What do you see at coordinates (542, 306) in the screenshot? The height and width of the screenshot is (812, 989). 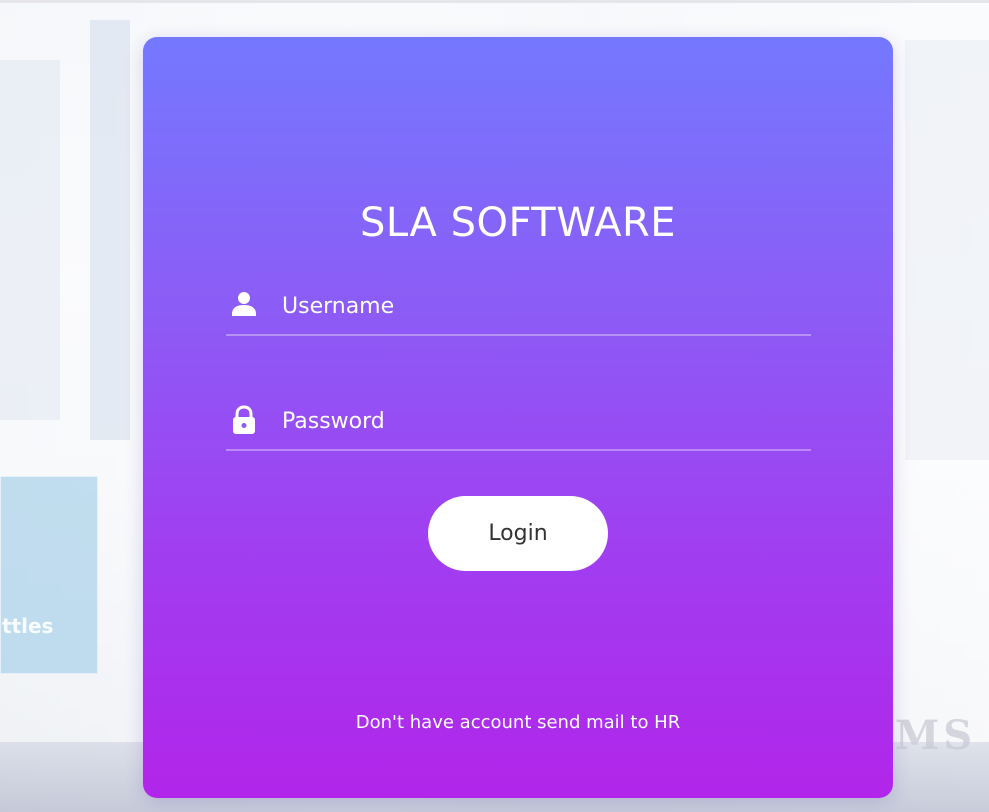 I see `username-input` at bounding box center [542, 306].